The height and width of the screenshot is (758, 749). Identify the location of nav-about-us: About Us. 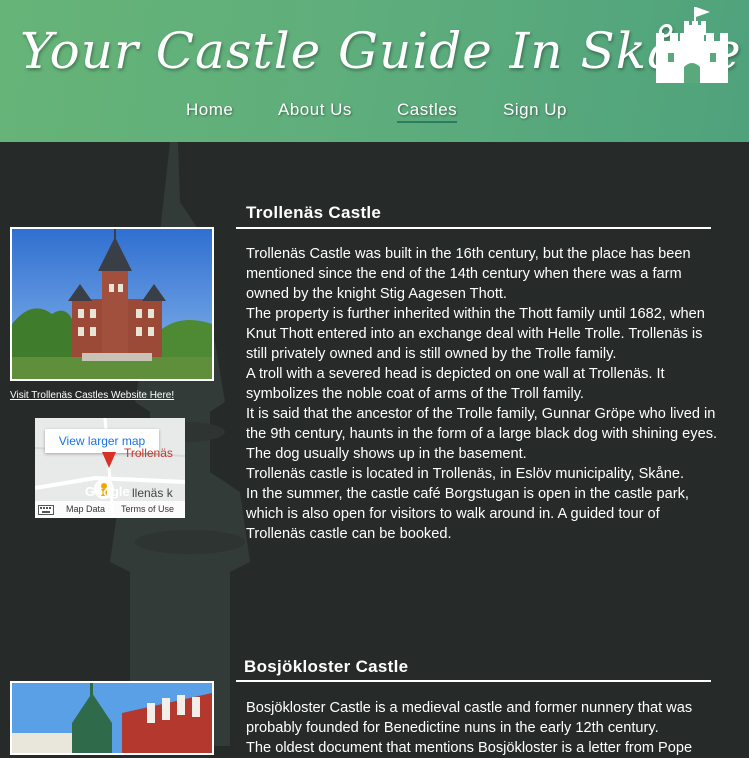
(315, 110).